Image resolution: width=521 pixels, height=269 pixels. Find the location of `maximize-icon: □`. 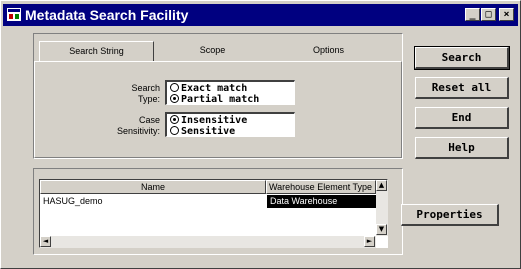

maximize-icon: □ is located at coordinates (488, 14).